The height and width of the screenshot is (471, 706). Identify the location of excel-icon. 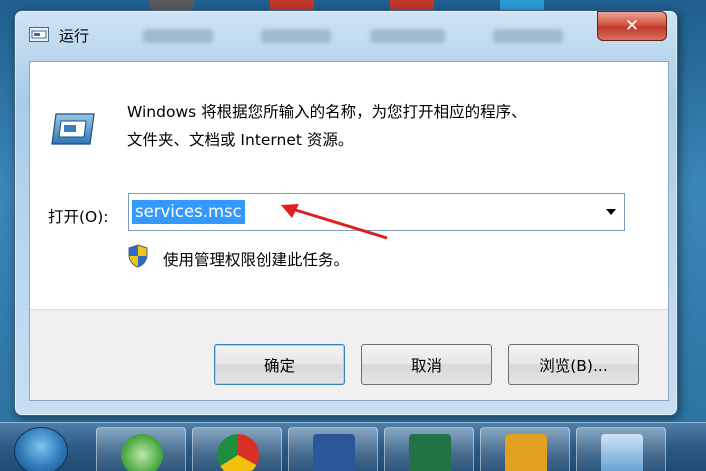
(430, 452).